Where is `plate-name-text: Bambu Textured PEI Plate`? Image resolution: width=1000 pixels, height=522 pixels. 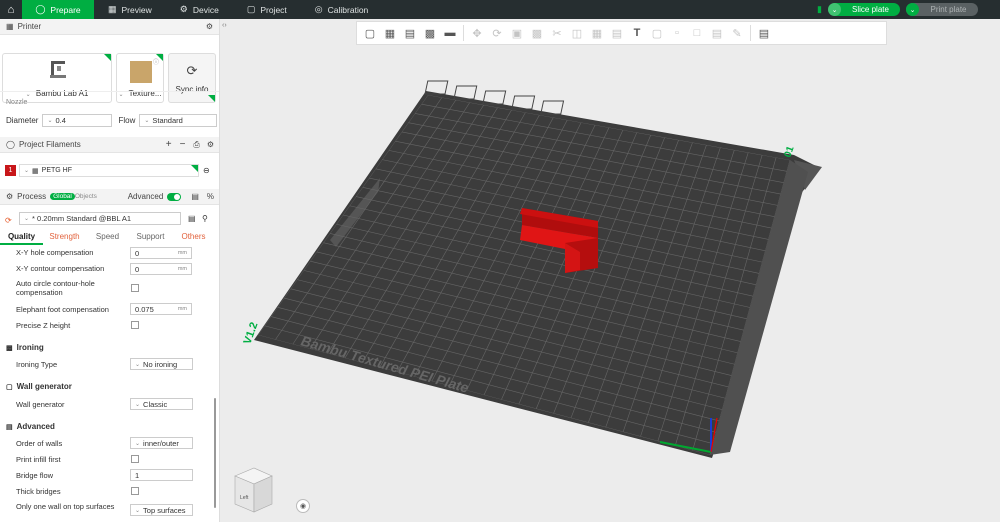 plate-name-text: Bambu Textured PEI Plate is located at coordinates (385, 364).